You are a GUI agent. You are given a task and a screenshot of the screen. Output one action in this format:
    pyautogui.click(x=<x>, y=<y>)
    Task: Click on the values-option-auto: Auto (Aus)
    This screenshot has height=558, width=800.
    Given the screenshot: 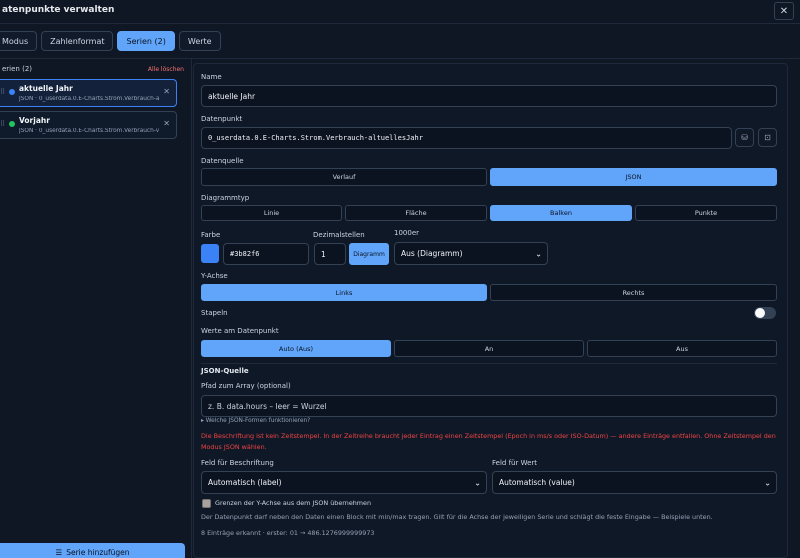 What is the action you would take?
    pyautogui.click(x=296, y=348)
    